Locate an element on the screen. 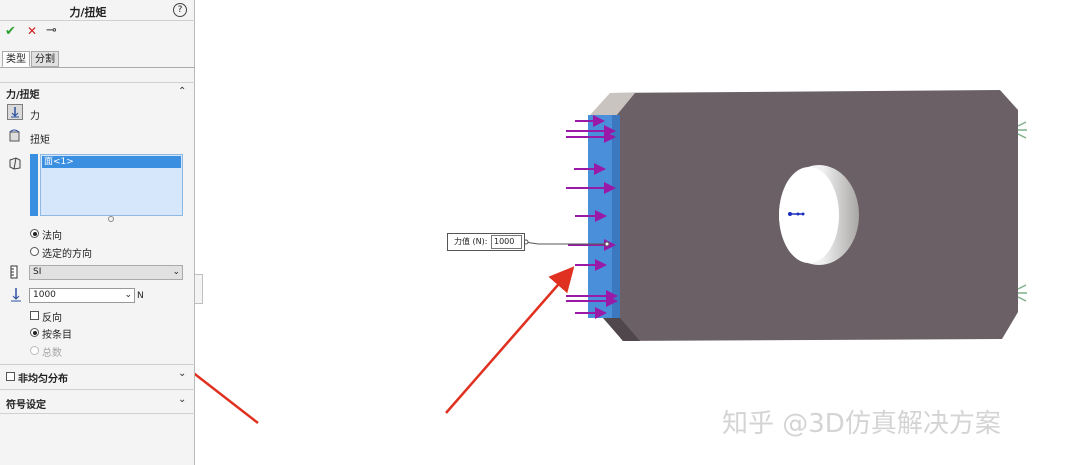  annotation-arrow-viewport is located at coordinates (510, 340).